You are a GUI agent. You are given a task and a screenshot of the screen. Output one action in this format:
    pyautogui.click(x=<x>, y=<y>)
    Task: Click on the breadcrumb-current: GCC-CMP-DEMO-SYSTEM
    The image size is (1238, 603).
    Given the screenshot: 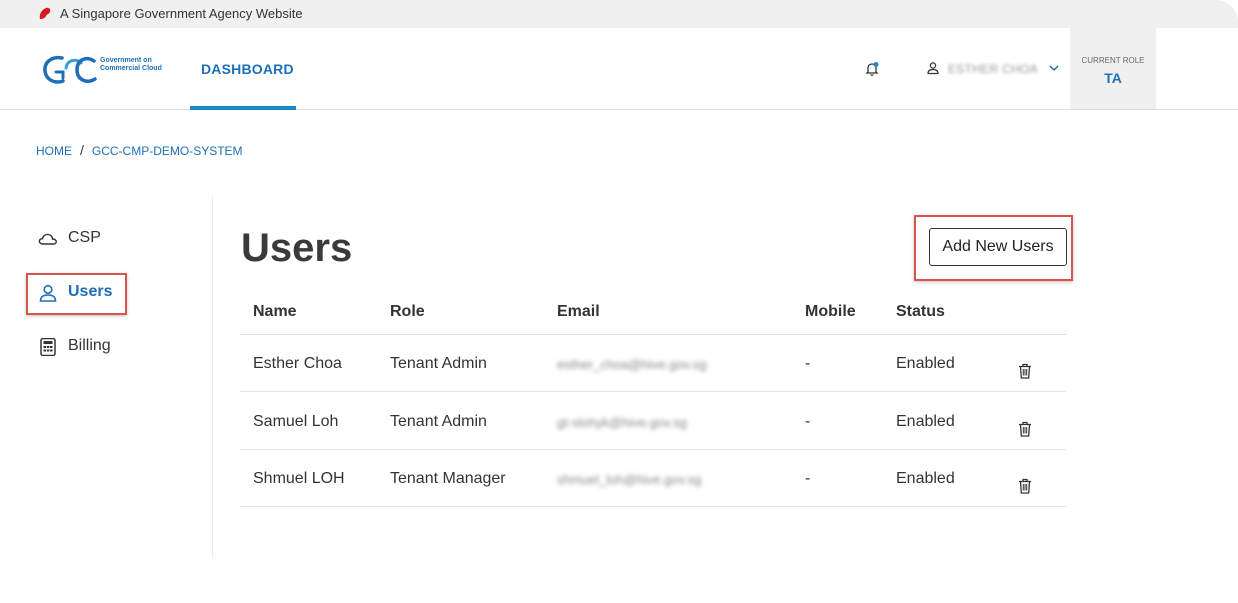 What is the action you would take?
    pyautogui.click(x=167, y=151)
    